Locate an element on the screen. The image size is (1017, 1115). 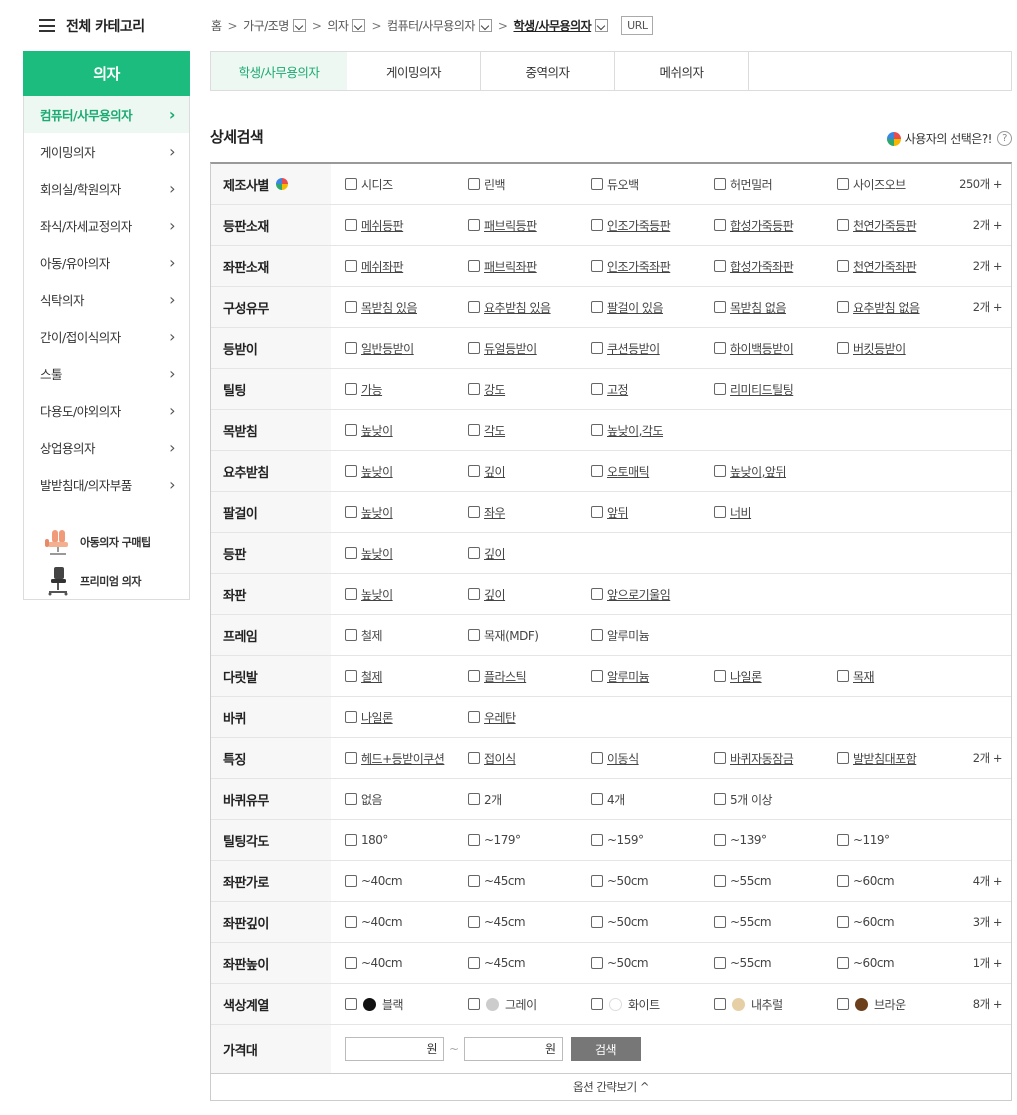
breadcrumb-home: 홈 is located at coordinates (216, 25).